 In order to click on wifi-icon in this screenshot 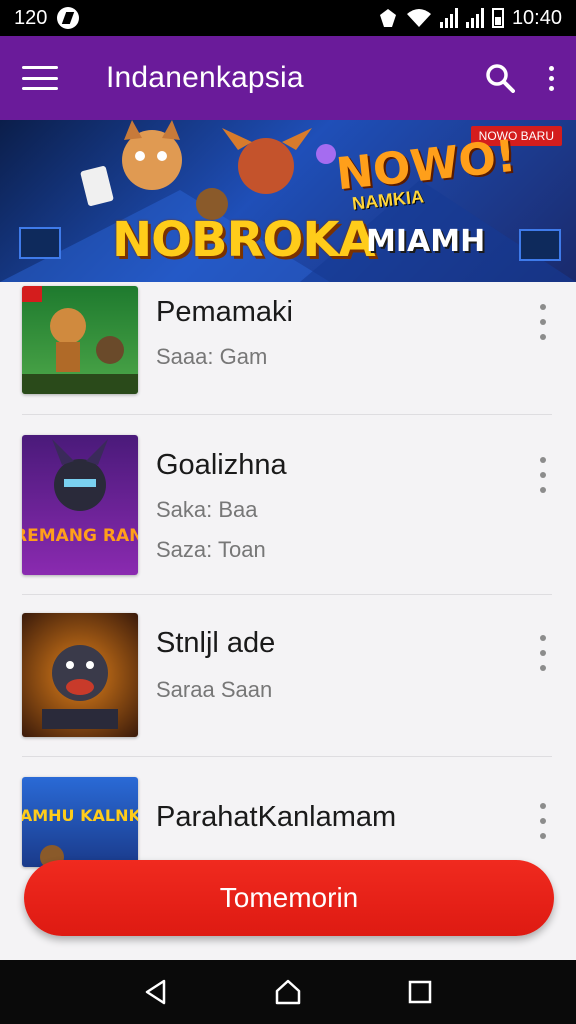, I will do `click(418, 18)`.